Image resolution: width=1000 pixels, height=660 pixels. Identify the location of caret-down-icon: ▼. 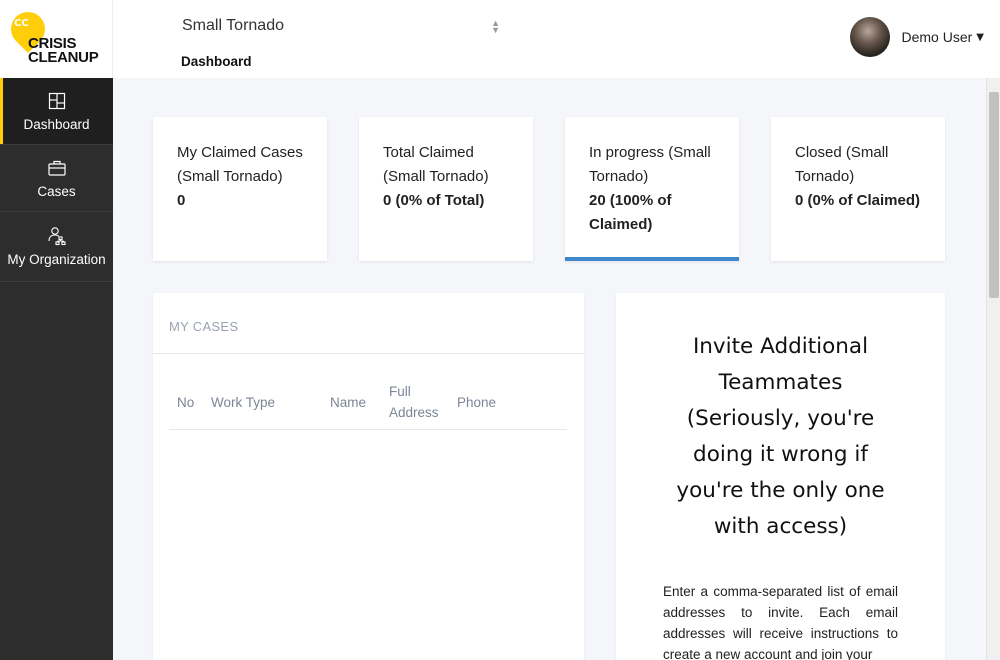
(980, 37).